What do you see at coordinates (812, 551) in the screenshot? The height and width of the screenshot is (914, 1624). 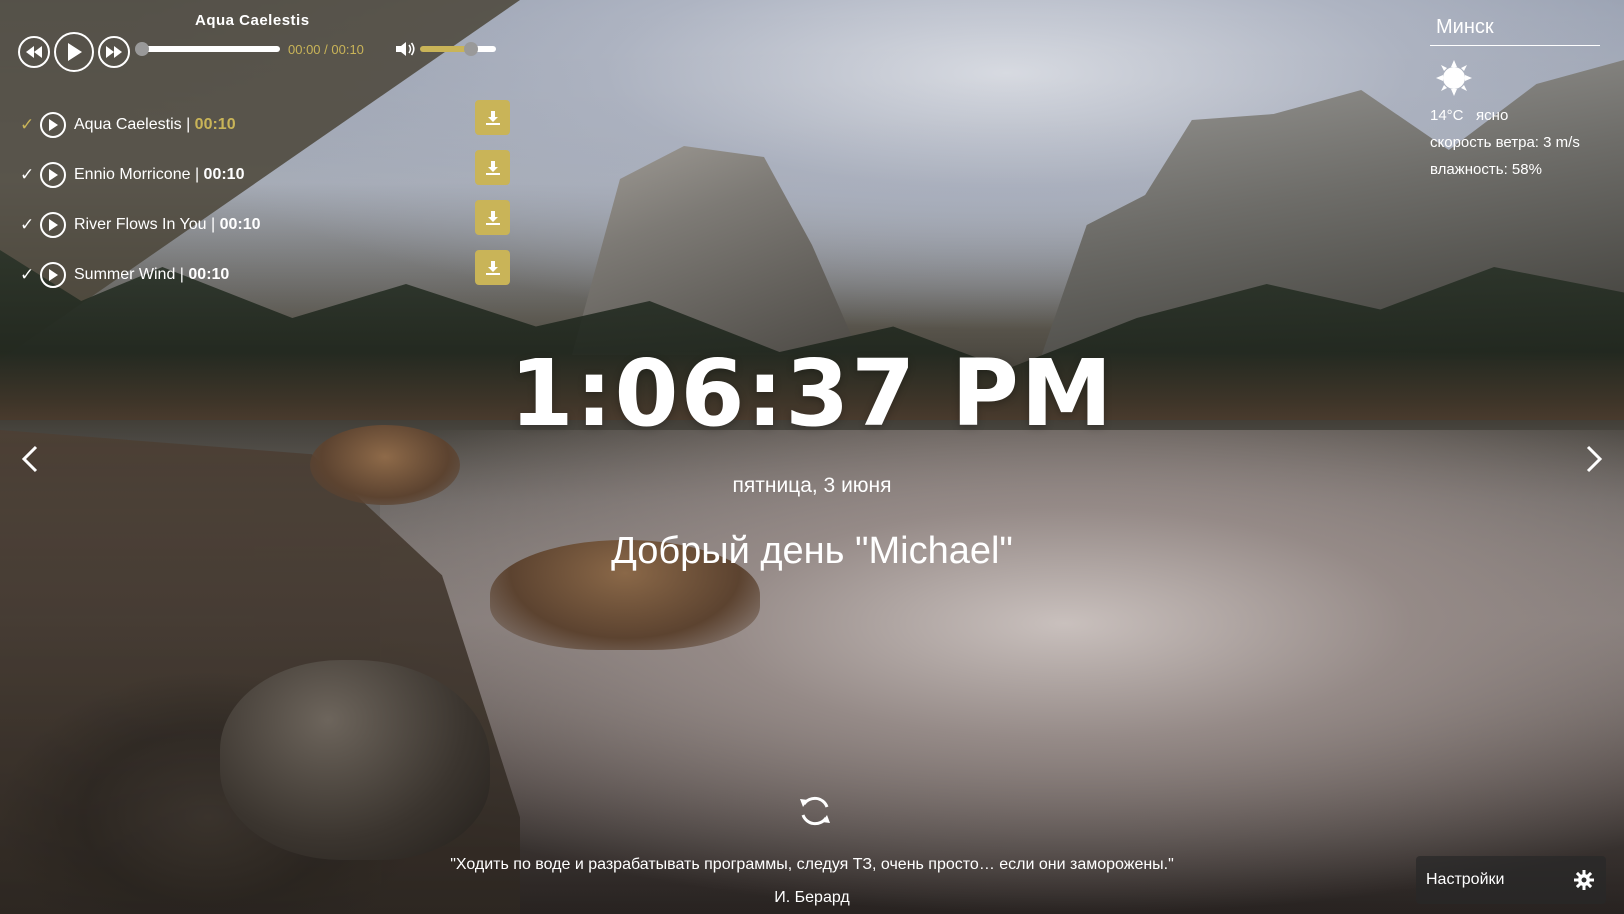 I see `greeting-text: Добрый день "Michael"` at bounding box center [812, 551].